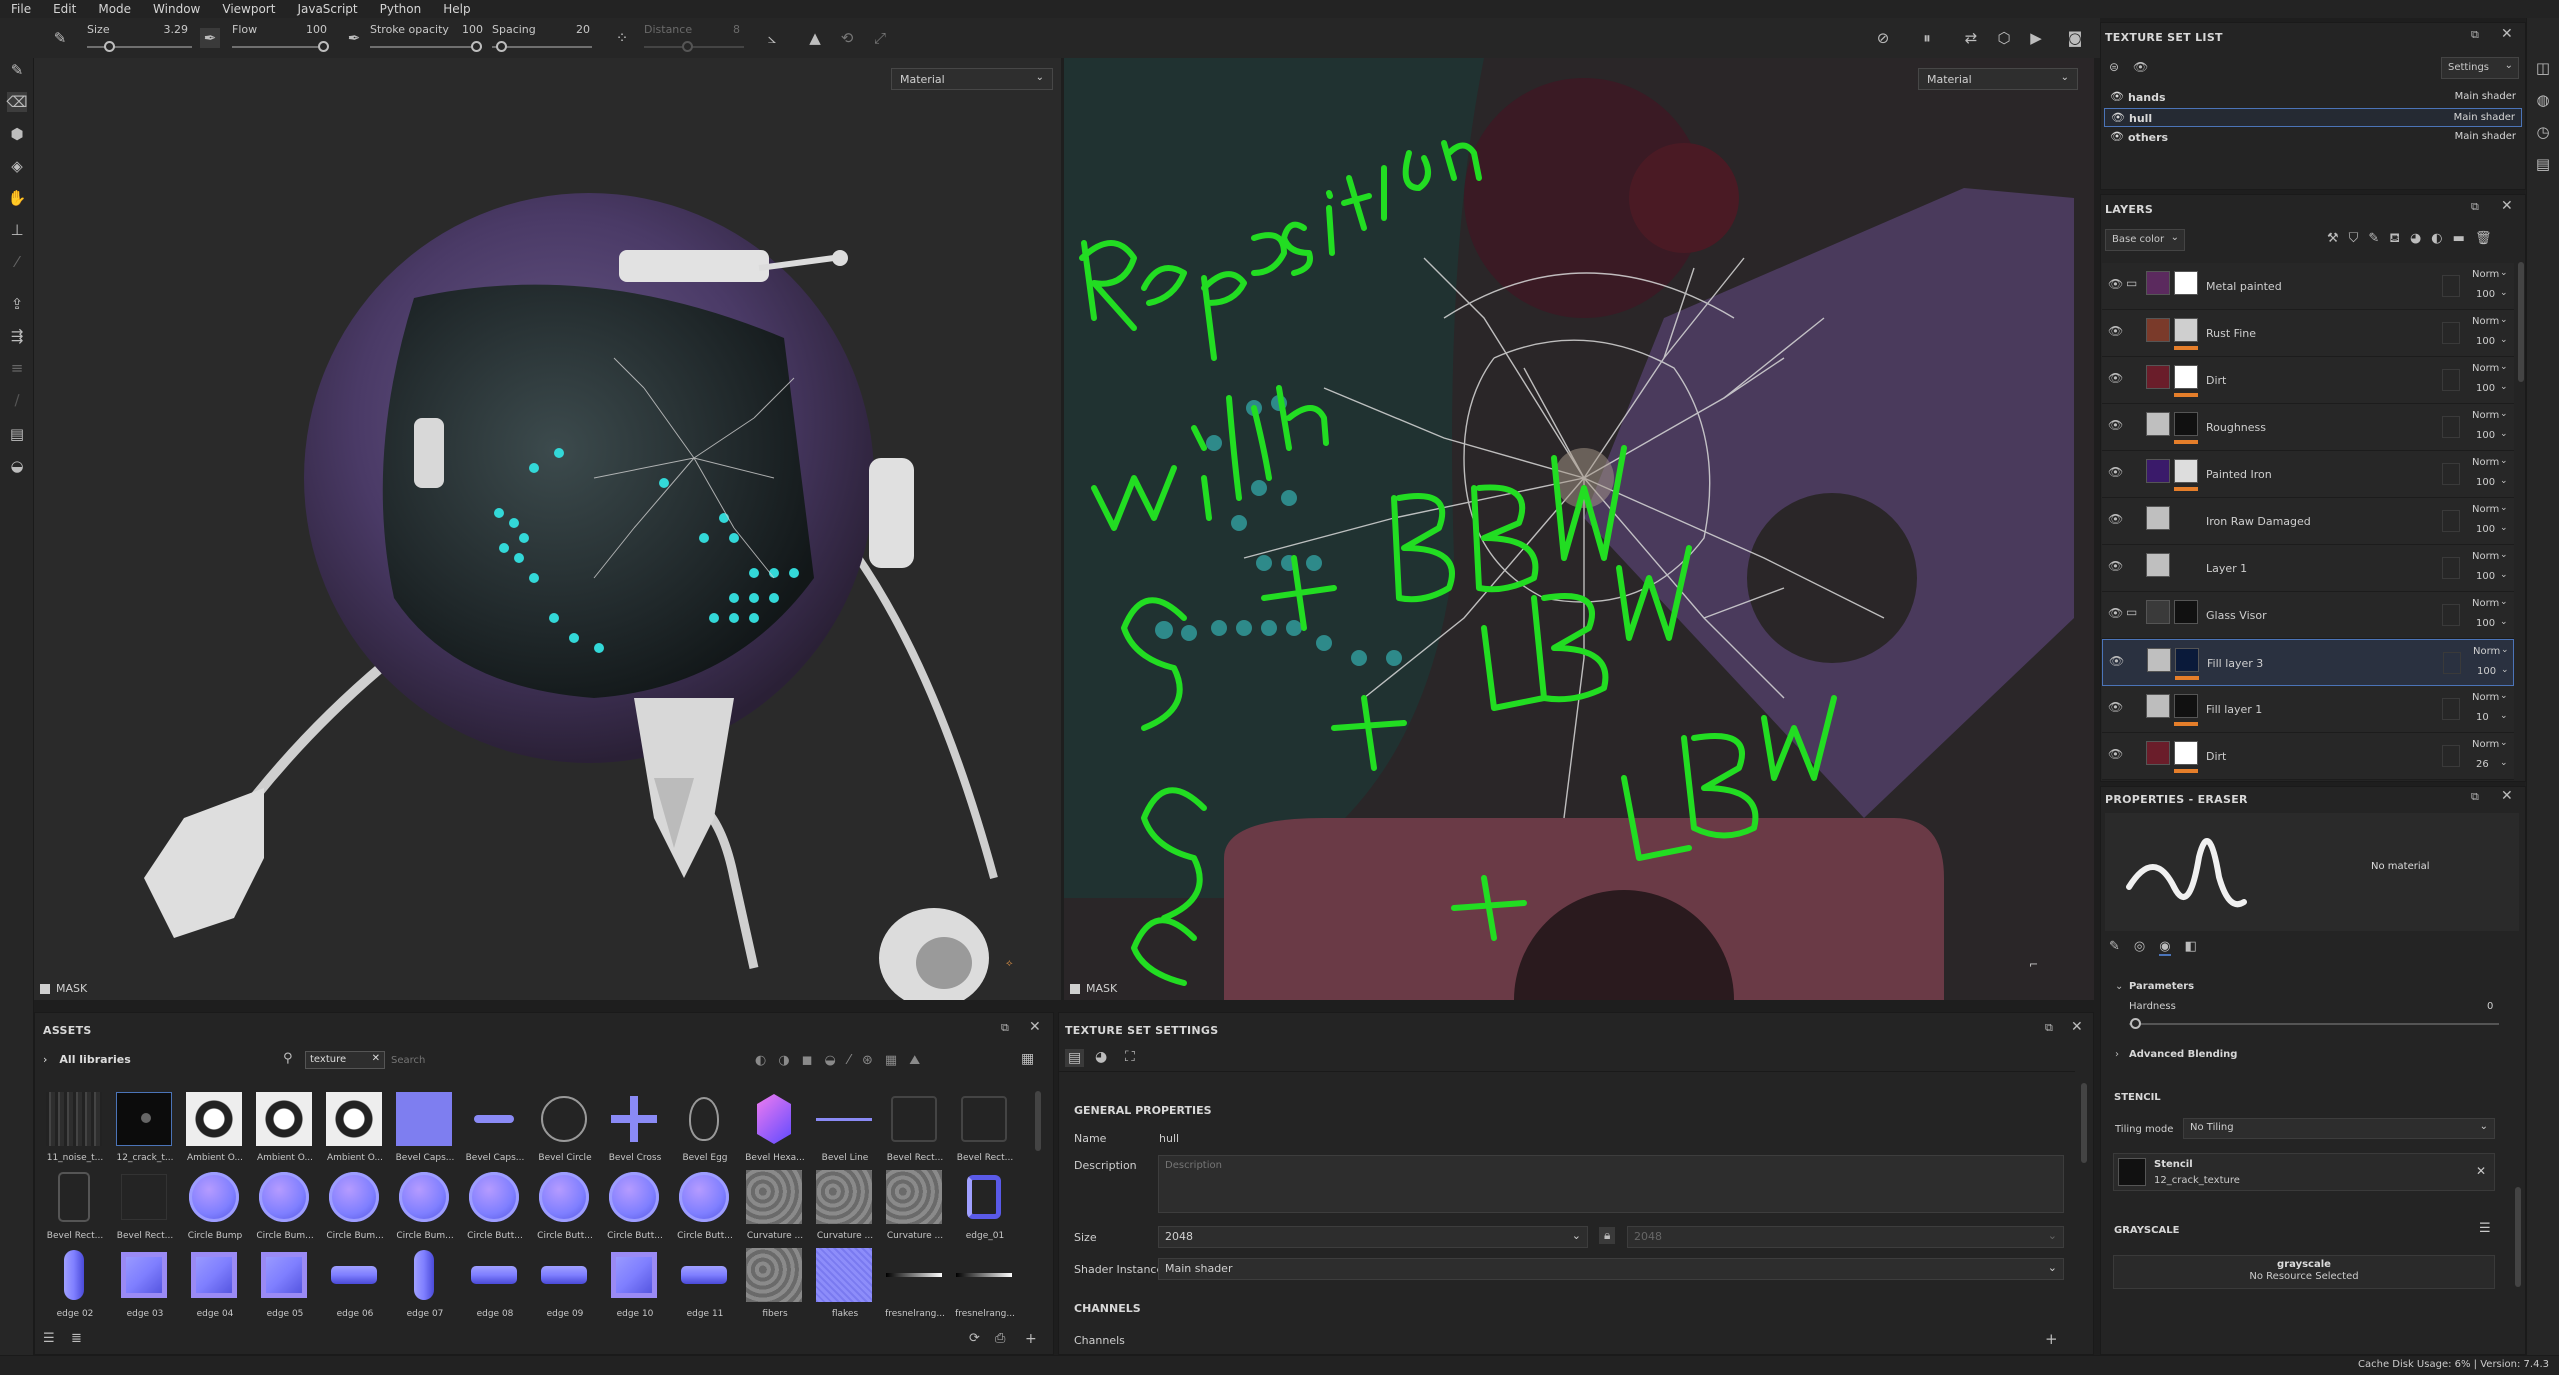 Image resolution: width=2559 pixels, height=1375 pixels. I want to click on menu-item-file: File, so click(21, 9).